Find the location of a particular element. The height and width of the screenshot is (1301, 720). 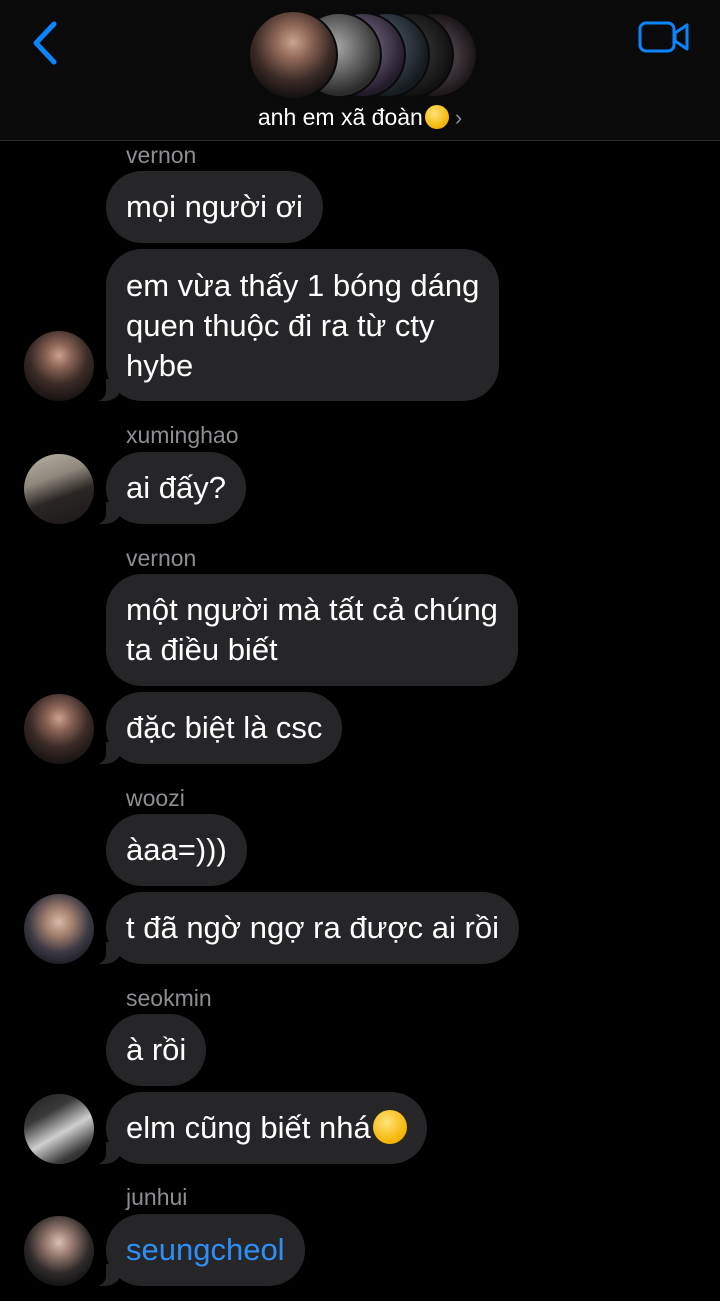

message-bubble: àaa=))) is located at coordinates (176, 850).